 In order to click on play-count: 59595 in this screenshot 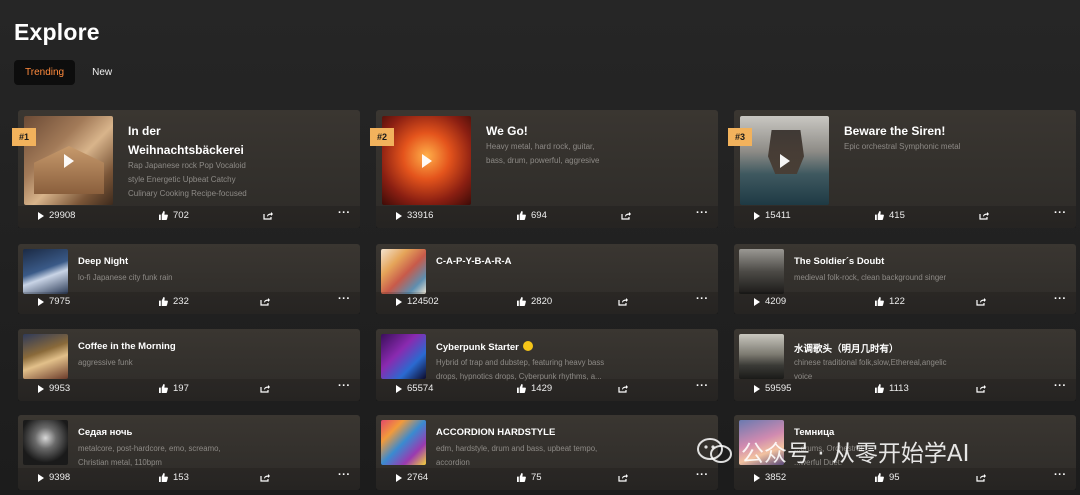, I will do `click(772, 388)`.